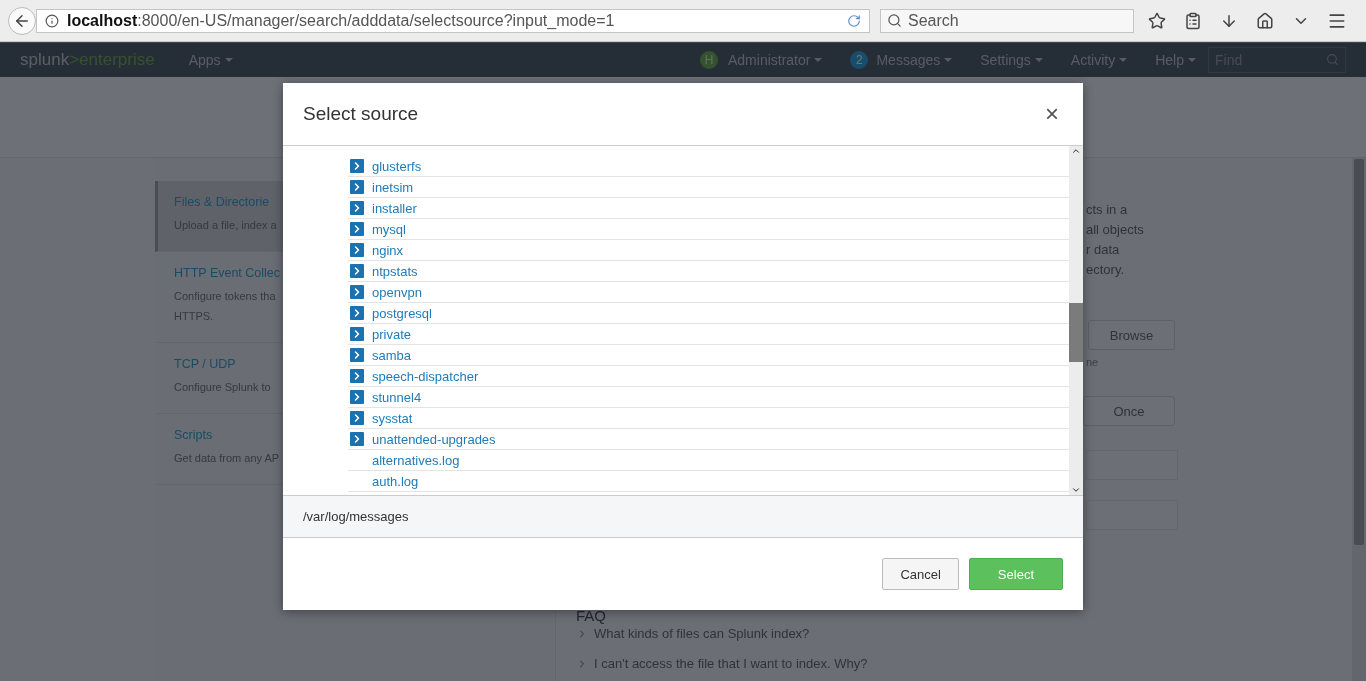 The image size is (1366, 681). I want to click on dialog-title: Select source, so click(361, 114).